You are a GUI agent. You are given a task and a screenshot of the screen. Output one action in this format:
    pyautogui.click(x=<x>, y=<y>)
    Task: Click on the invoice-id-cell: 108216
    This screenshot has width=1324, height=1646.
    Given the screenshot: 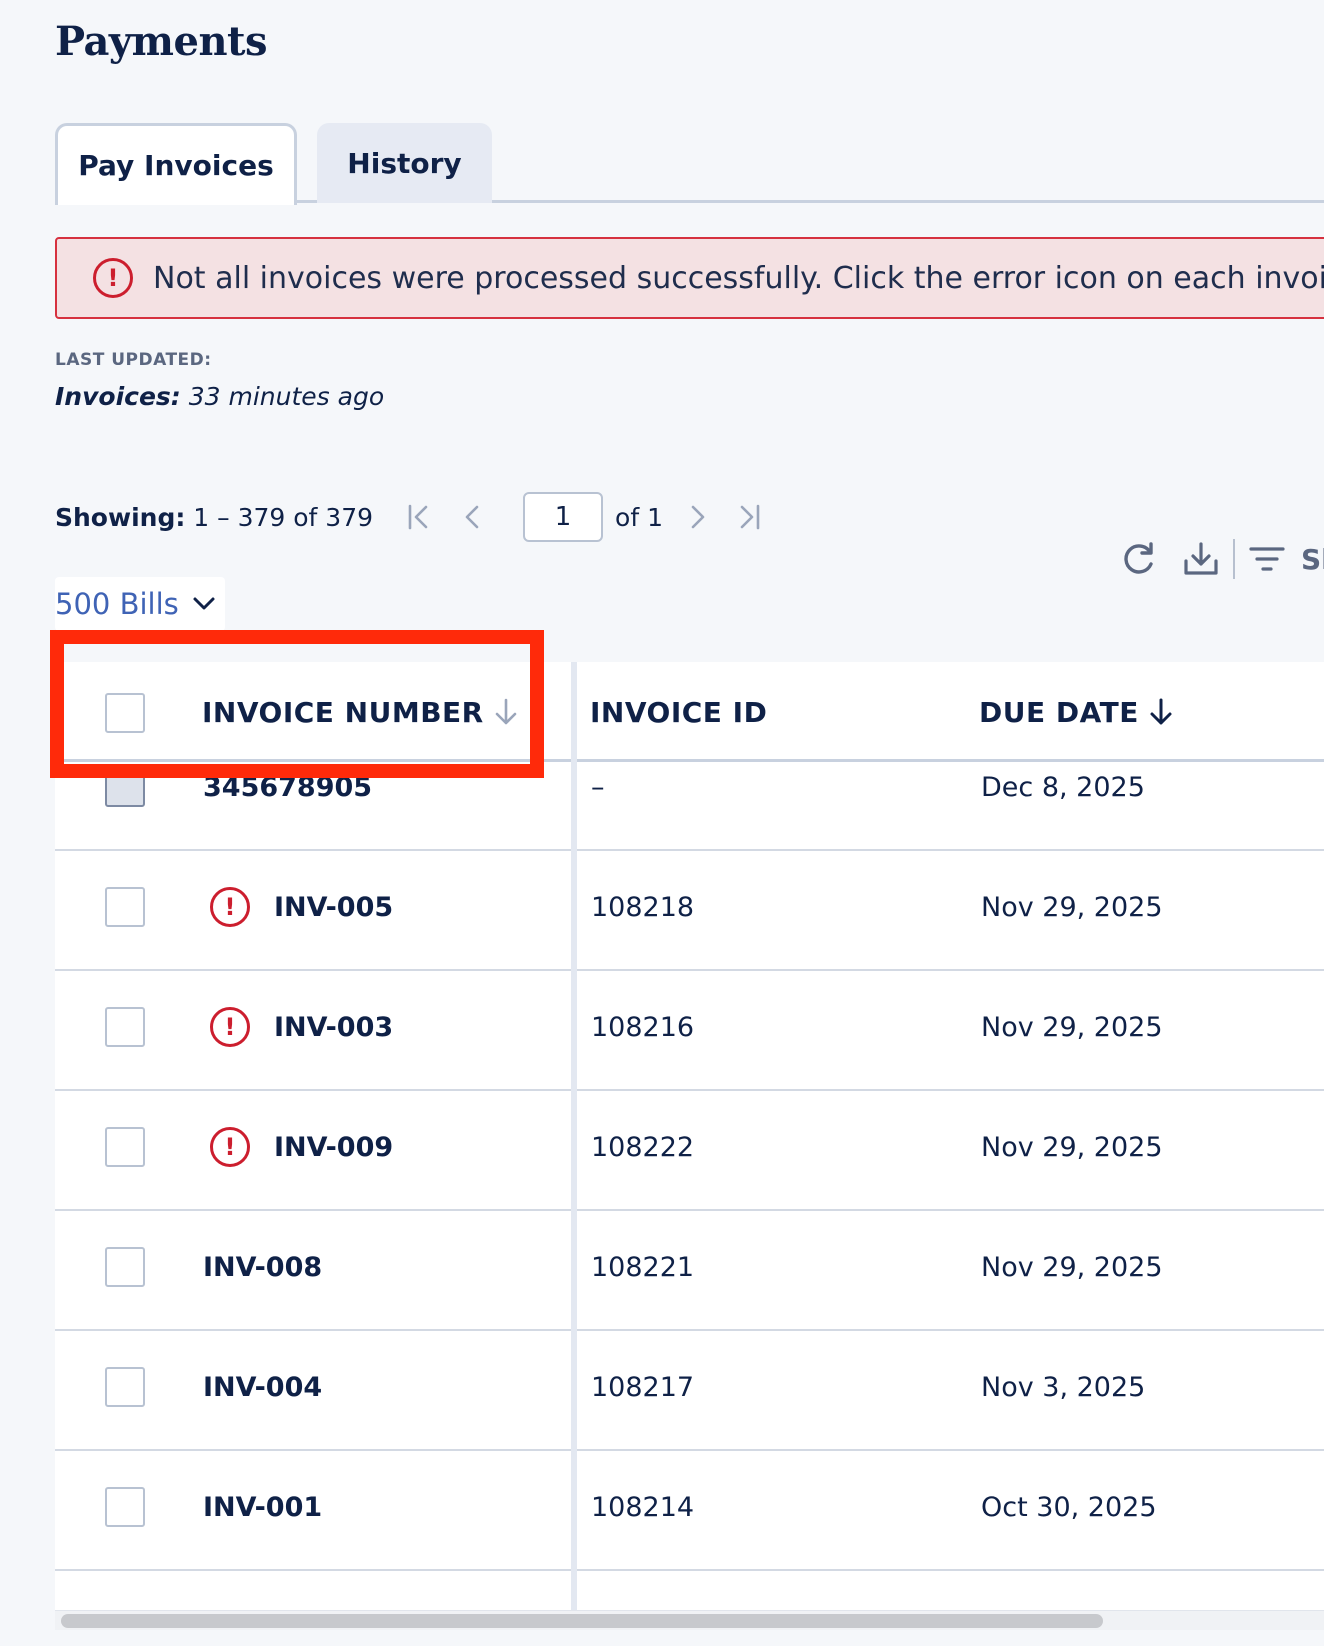 What is the action you would take?
    pyautogui.click(x=643, y=1027)
    